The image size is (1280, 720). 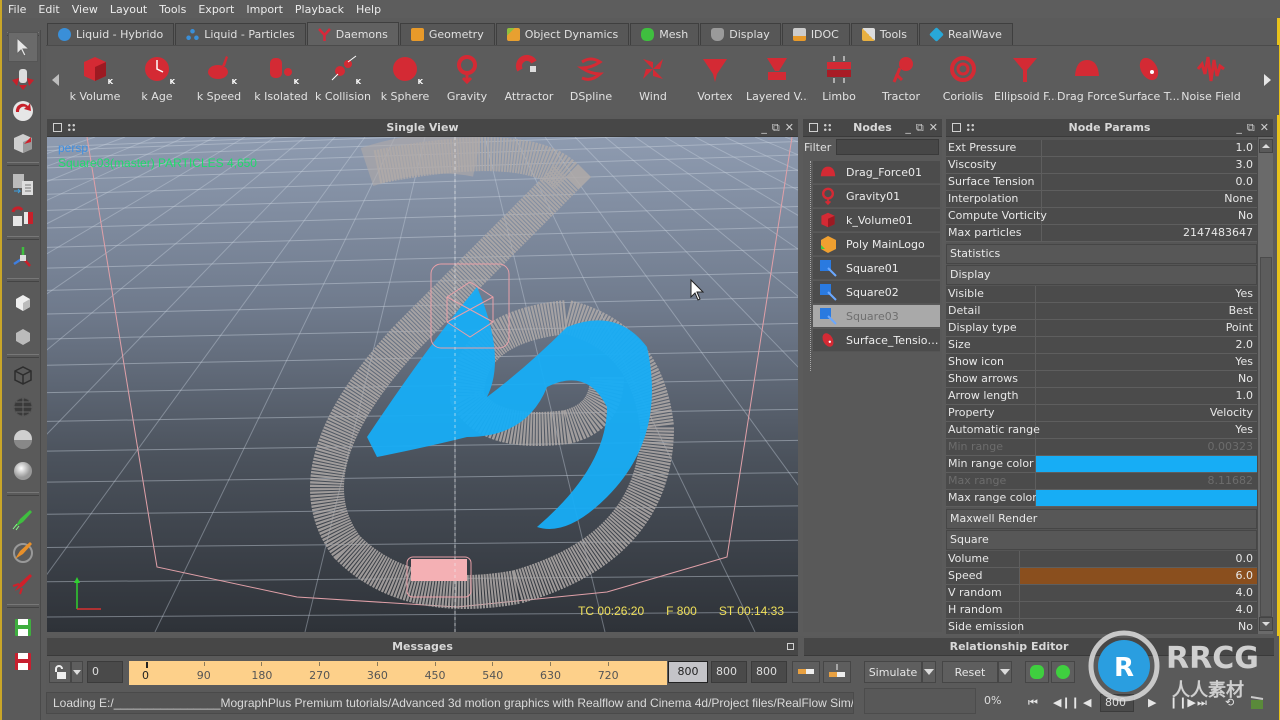 I want to click on reset-rocket-button, so click(x=23, y=551).